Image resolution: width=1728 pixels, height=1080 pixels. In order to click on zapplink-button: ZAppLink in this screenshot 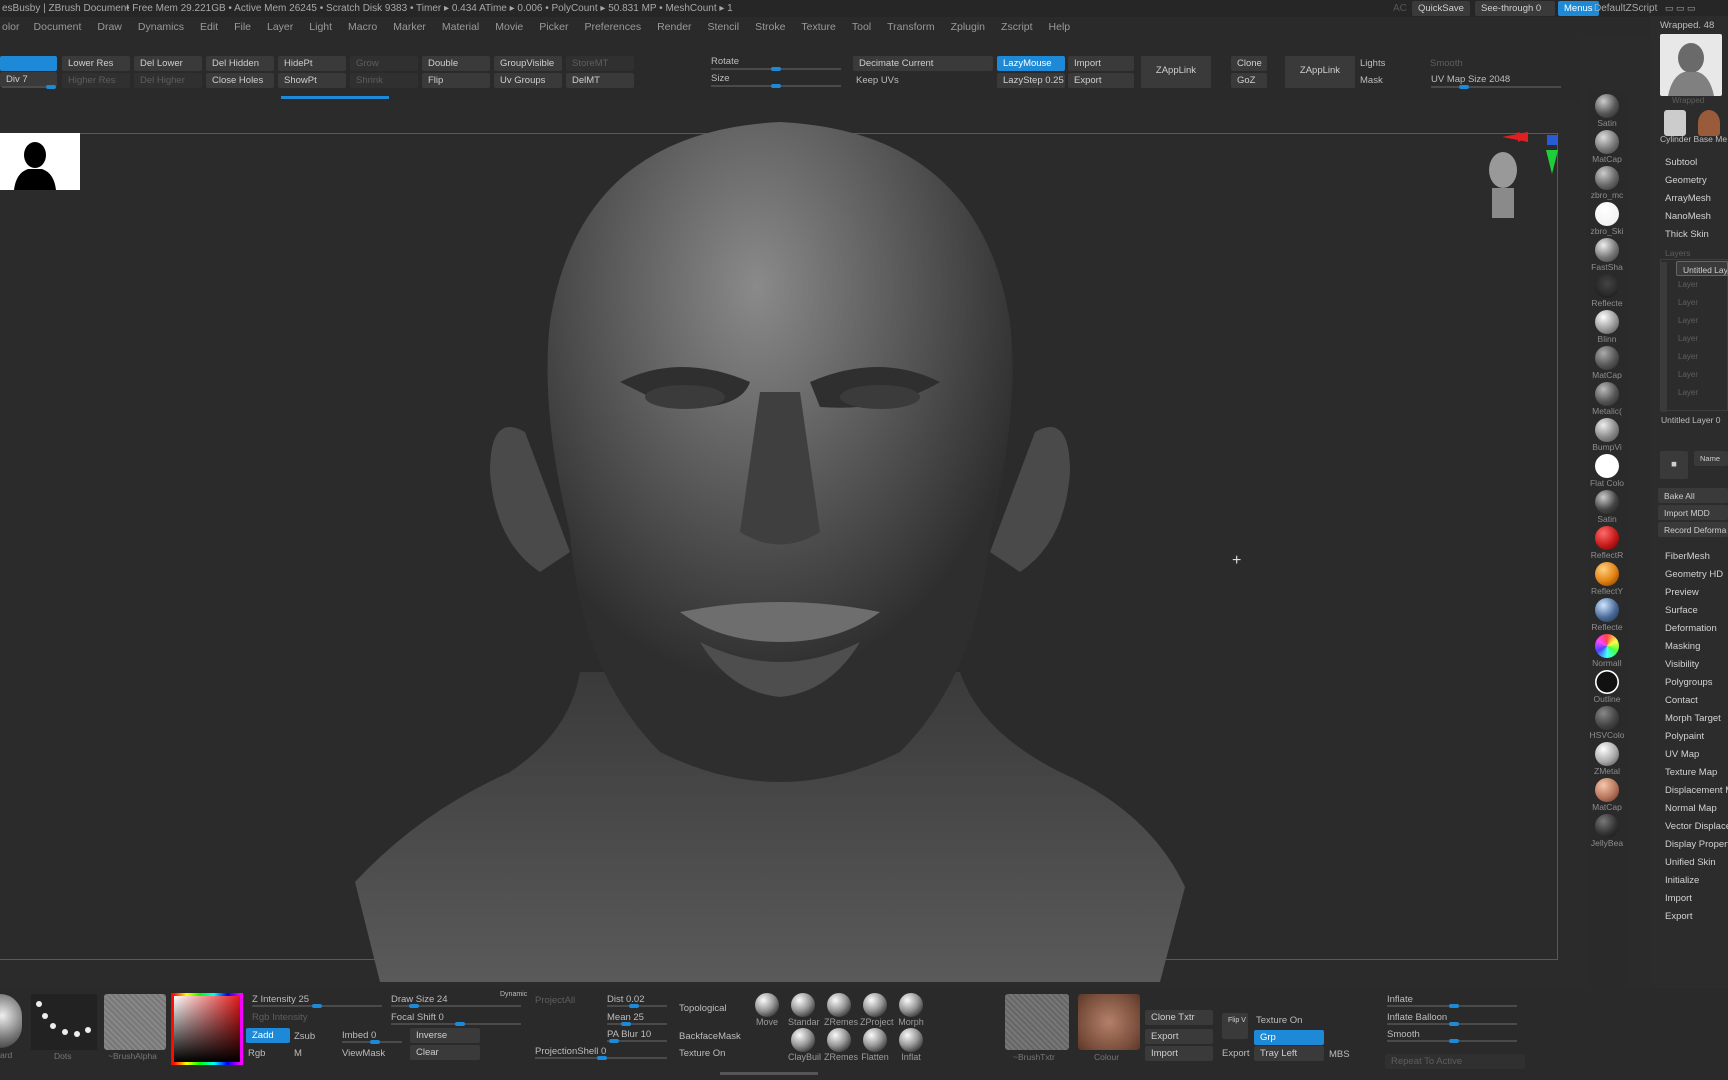, I will do `click(1176, 72)`.